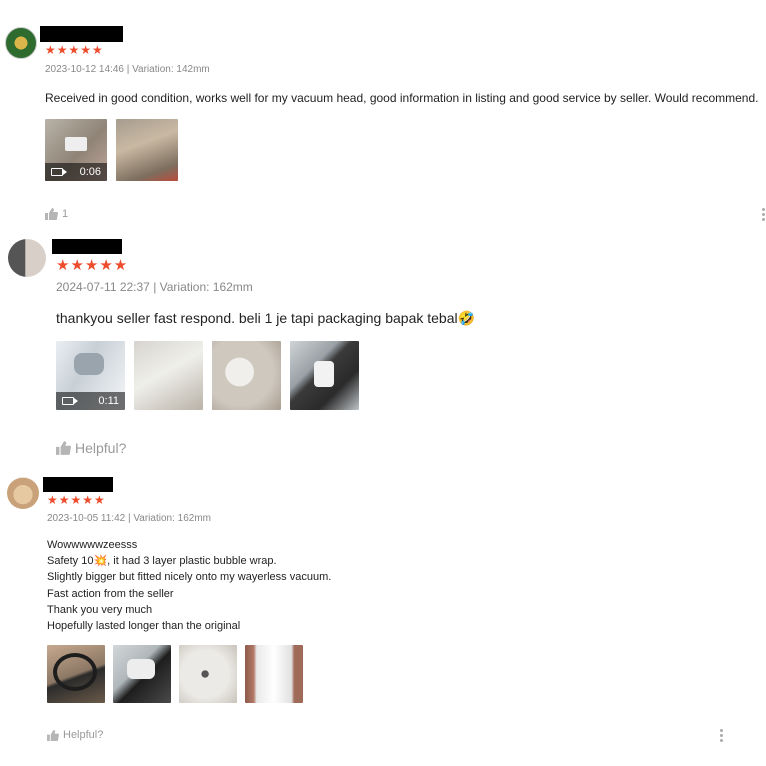 This screenshot has height=766, width=766. What do you see at coordinates (722, 735) in the screenshot?
I see `more-options-icon` at bounding box center [722, 735].